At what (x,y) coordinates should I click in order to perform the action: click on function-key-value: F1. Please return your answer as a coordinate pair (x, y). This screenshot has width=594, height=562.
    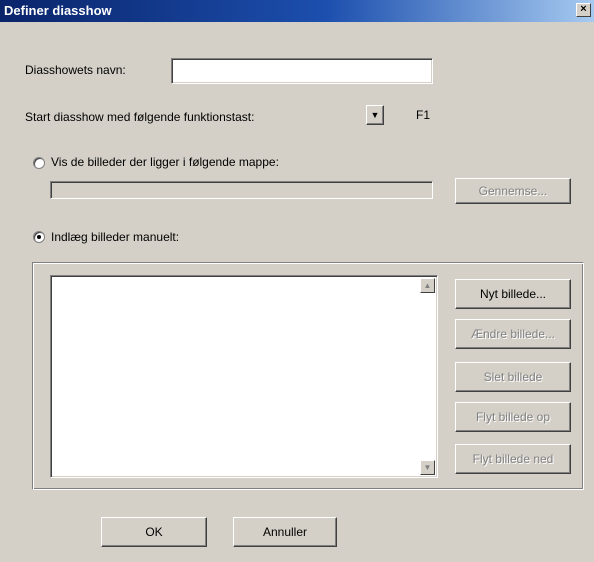
    Looking at the image, I should click on (422, 115).